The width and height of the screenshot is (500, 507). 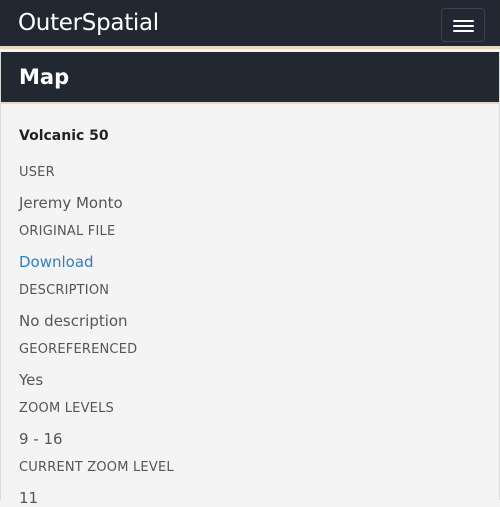 What do you see at coordinates (37, 172) in the screenshot?
I see `user-label: USER` at bounding box center [37, 172].